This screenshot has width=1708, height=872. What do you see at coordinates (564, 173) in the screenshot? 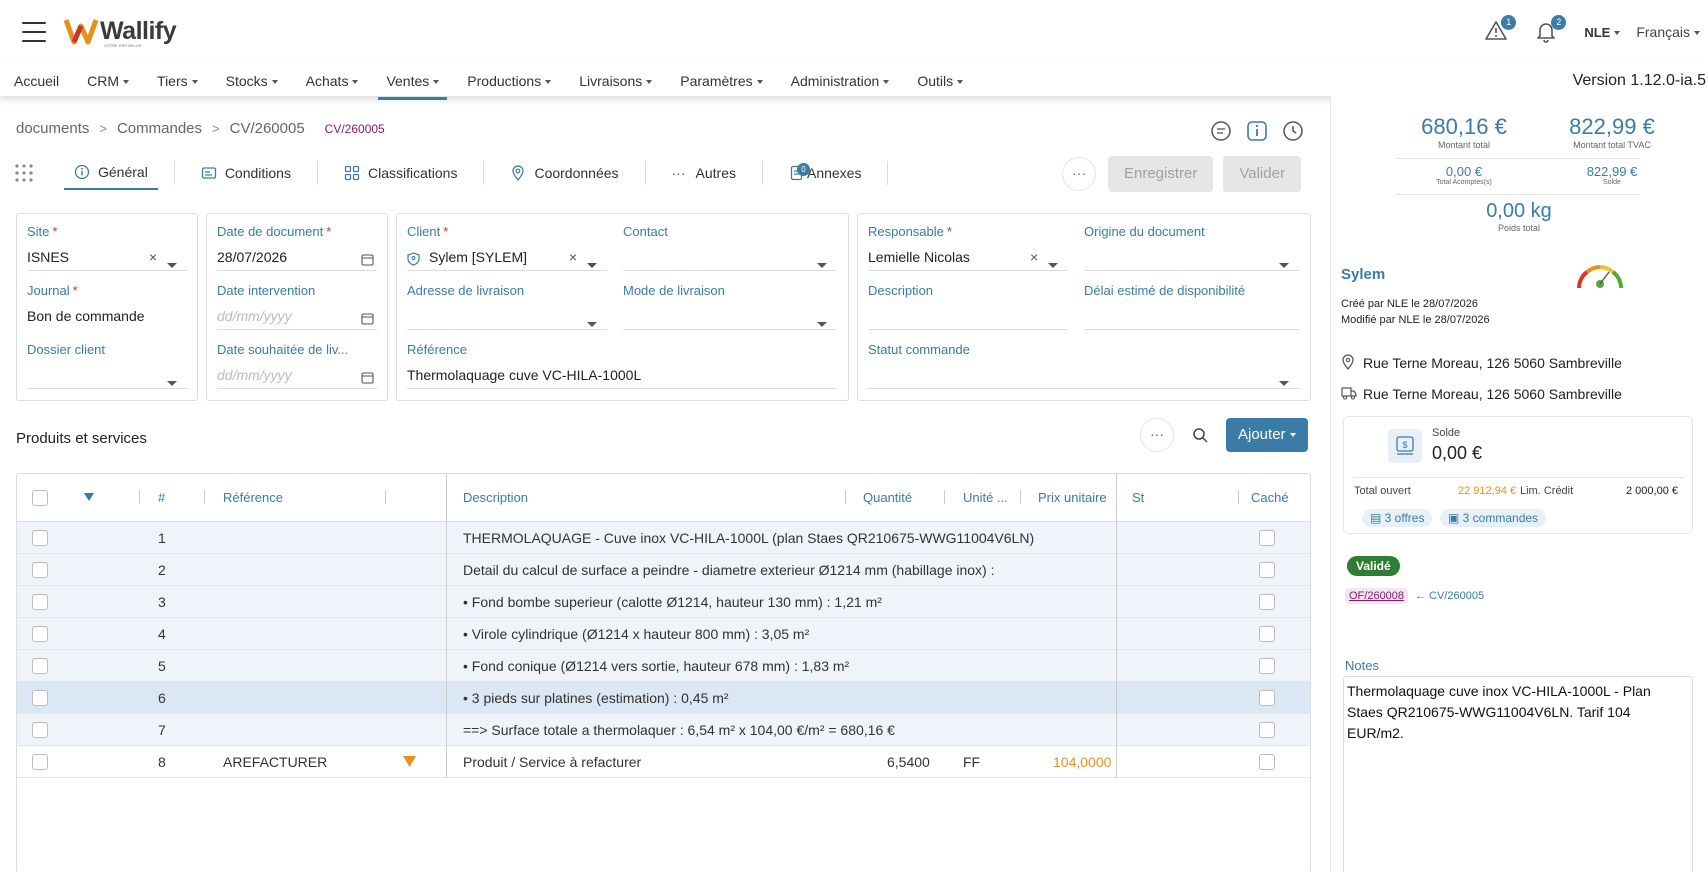
I see `tab-coordonnees: Coordonnées` at bounding box center [564, 173].